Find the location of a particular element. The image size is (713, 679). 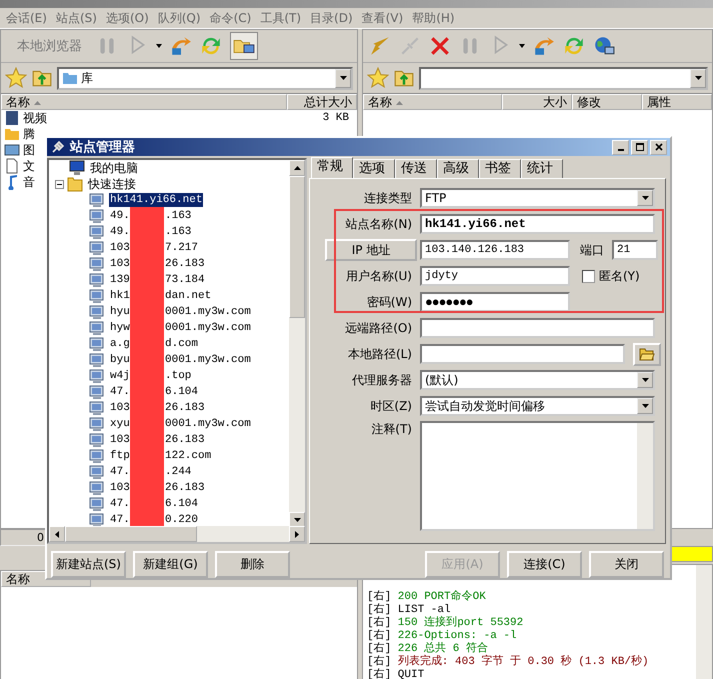

file-name: 视频 is located at coordinates (171, 118).